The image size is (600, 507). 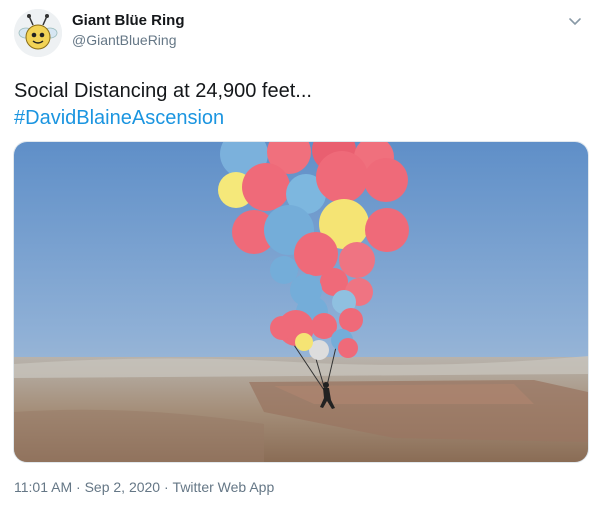 I want to click on hashtag-link: #DavidBlaineAscension, so click(x=119, y=118).